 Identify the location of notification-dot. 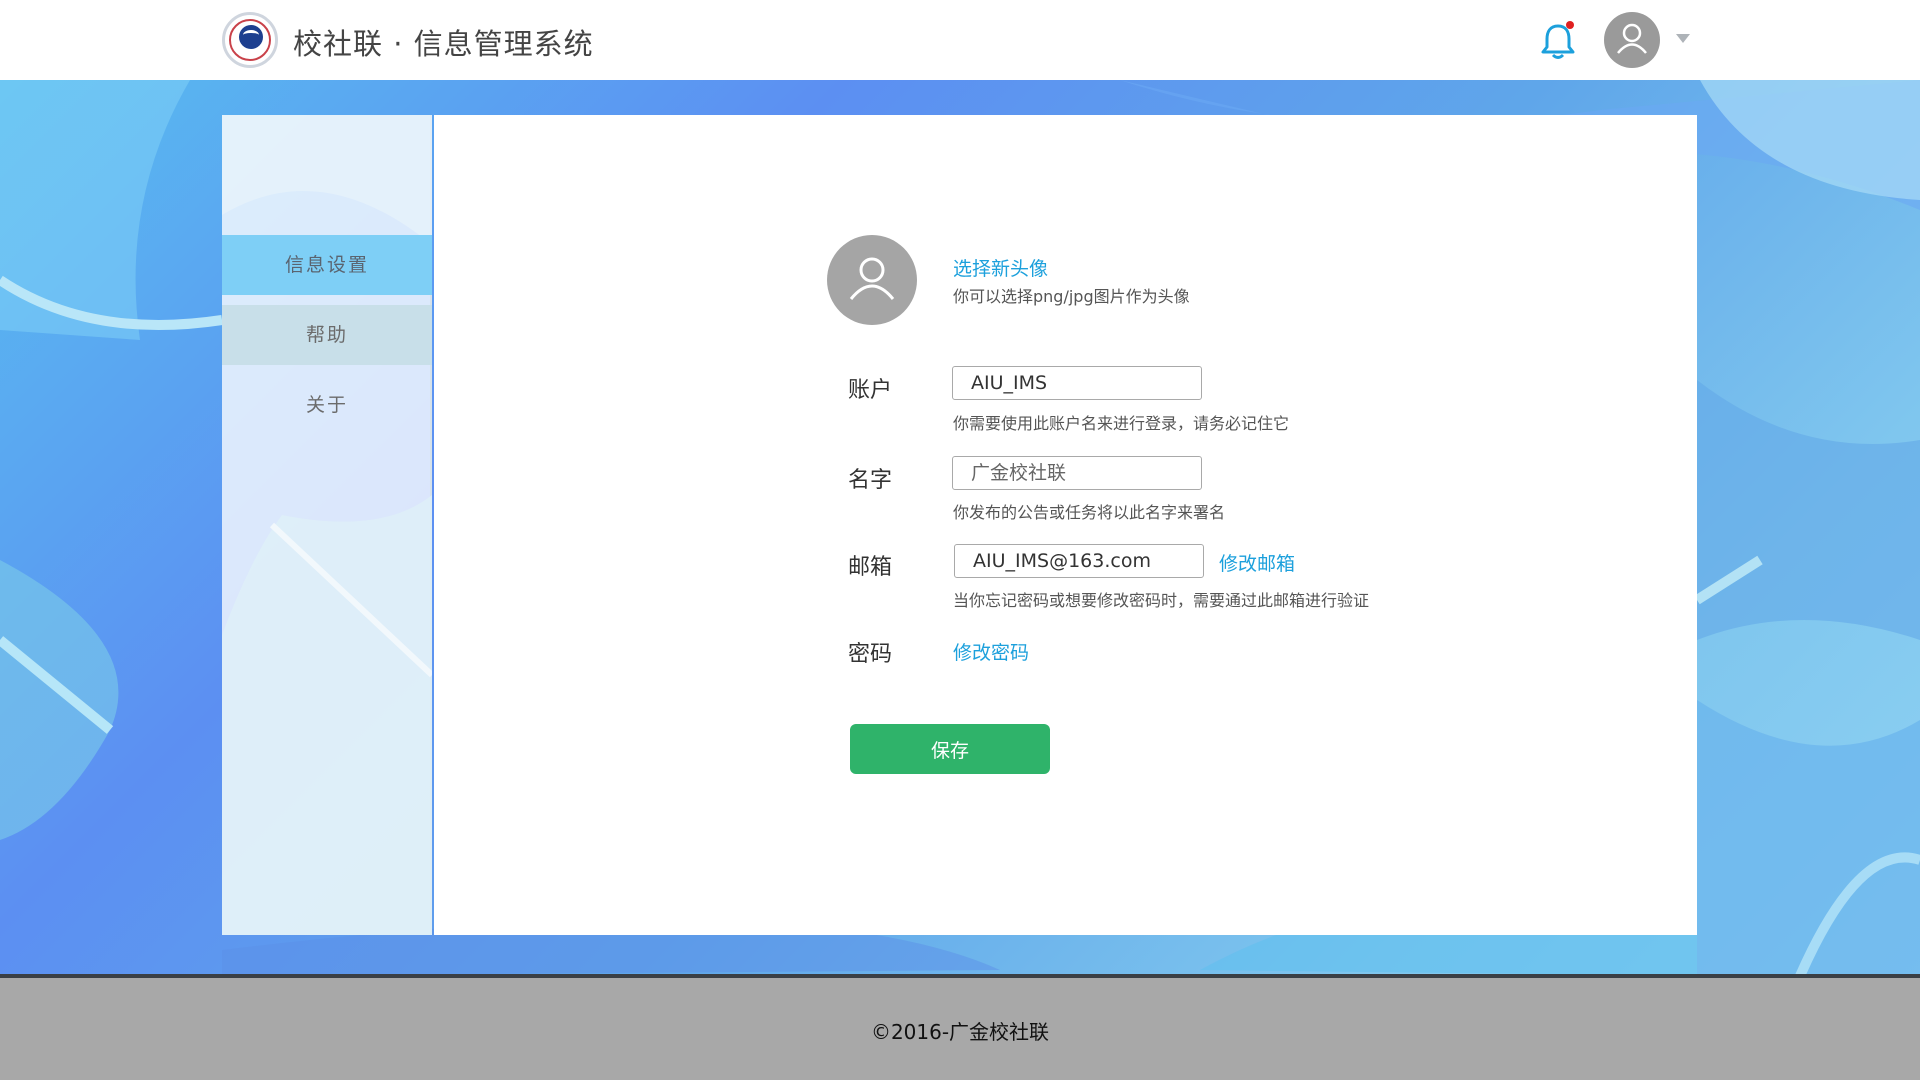
(1570, 25).